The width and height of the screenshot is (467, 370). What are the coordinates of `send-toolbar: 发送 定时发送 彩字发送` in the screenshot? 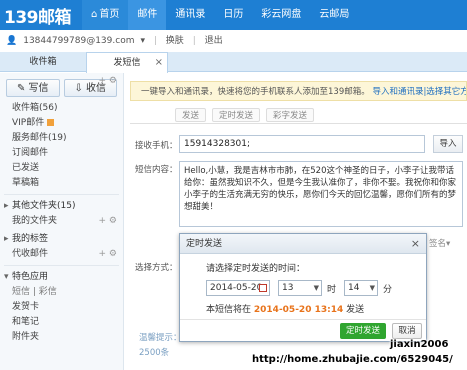 It's located at (298, 115).